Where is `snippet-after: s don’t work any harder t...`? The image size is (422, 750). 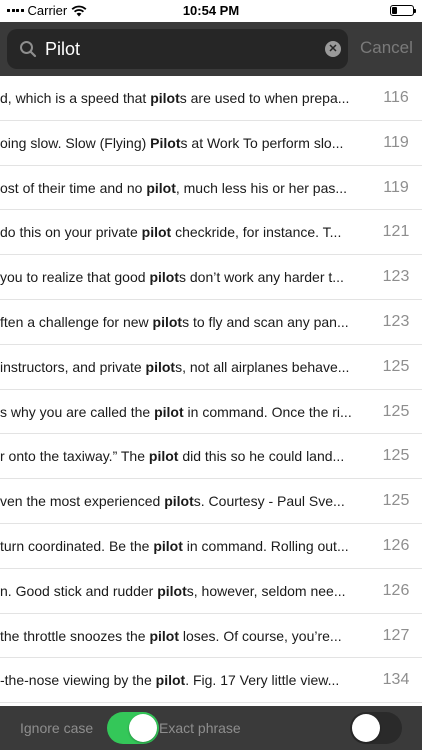
snippet-after: s don’t work any harder t... is located at coordinates (261, 277).